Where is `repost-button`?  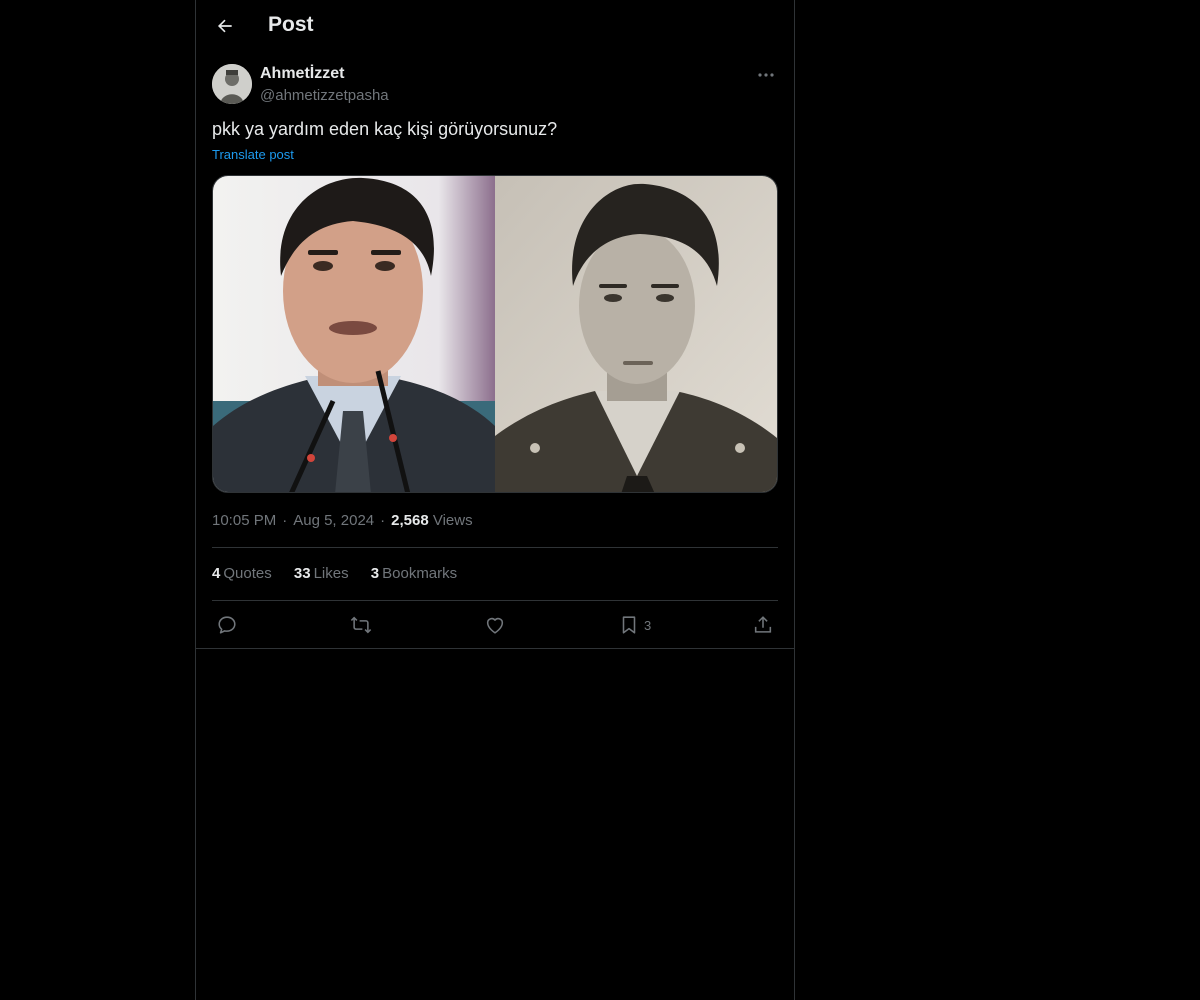 repost-button is located at coordinates (361, 625).